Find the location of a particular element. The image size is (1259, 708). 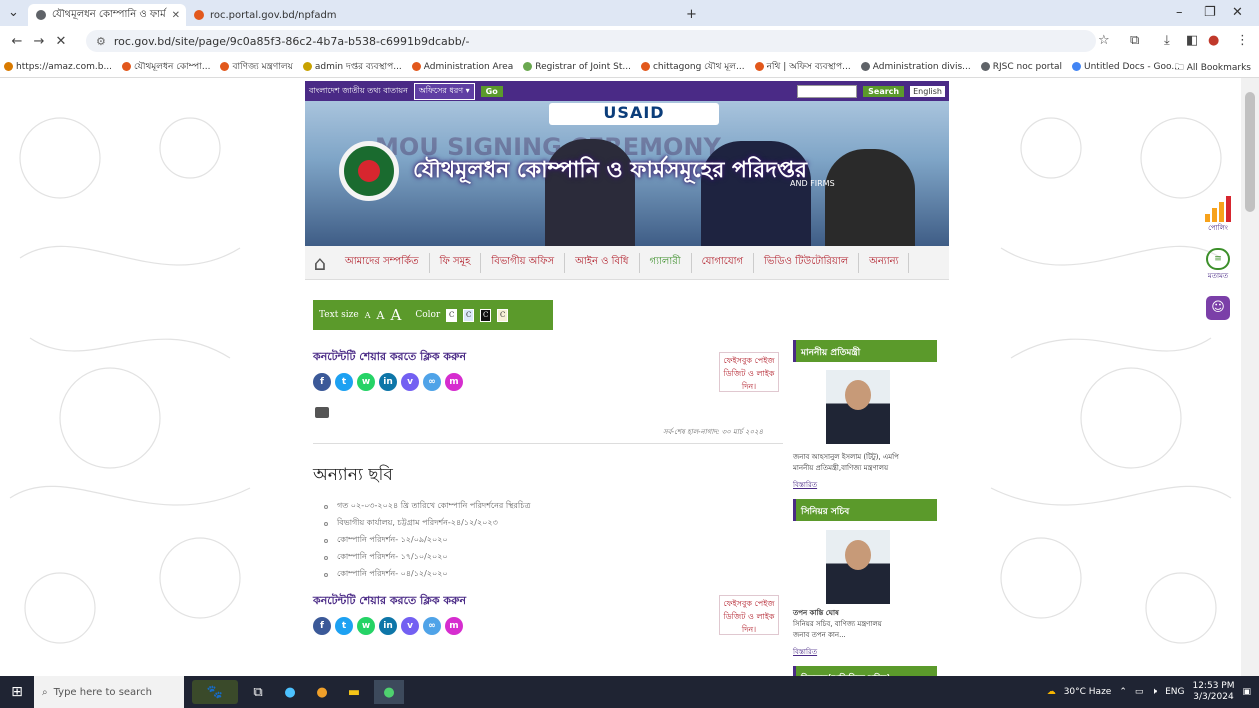

page-scrollbar is located at coordinates (1250, 377).